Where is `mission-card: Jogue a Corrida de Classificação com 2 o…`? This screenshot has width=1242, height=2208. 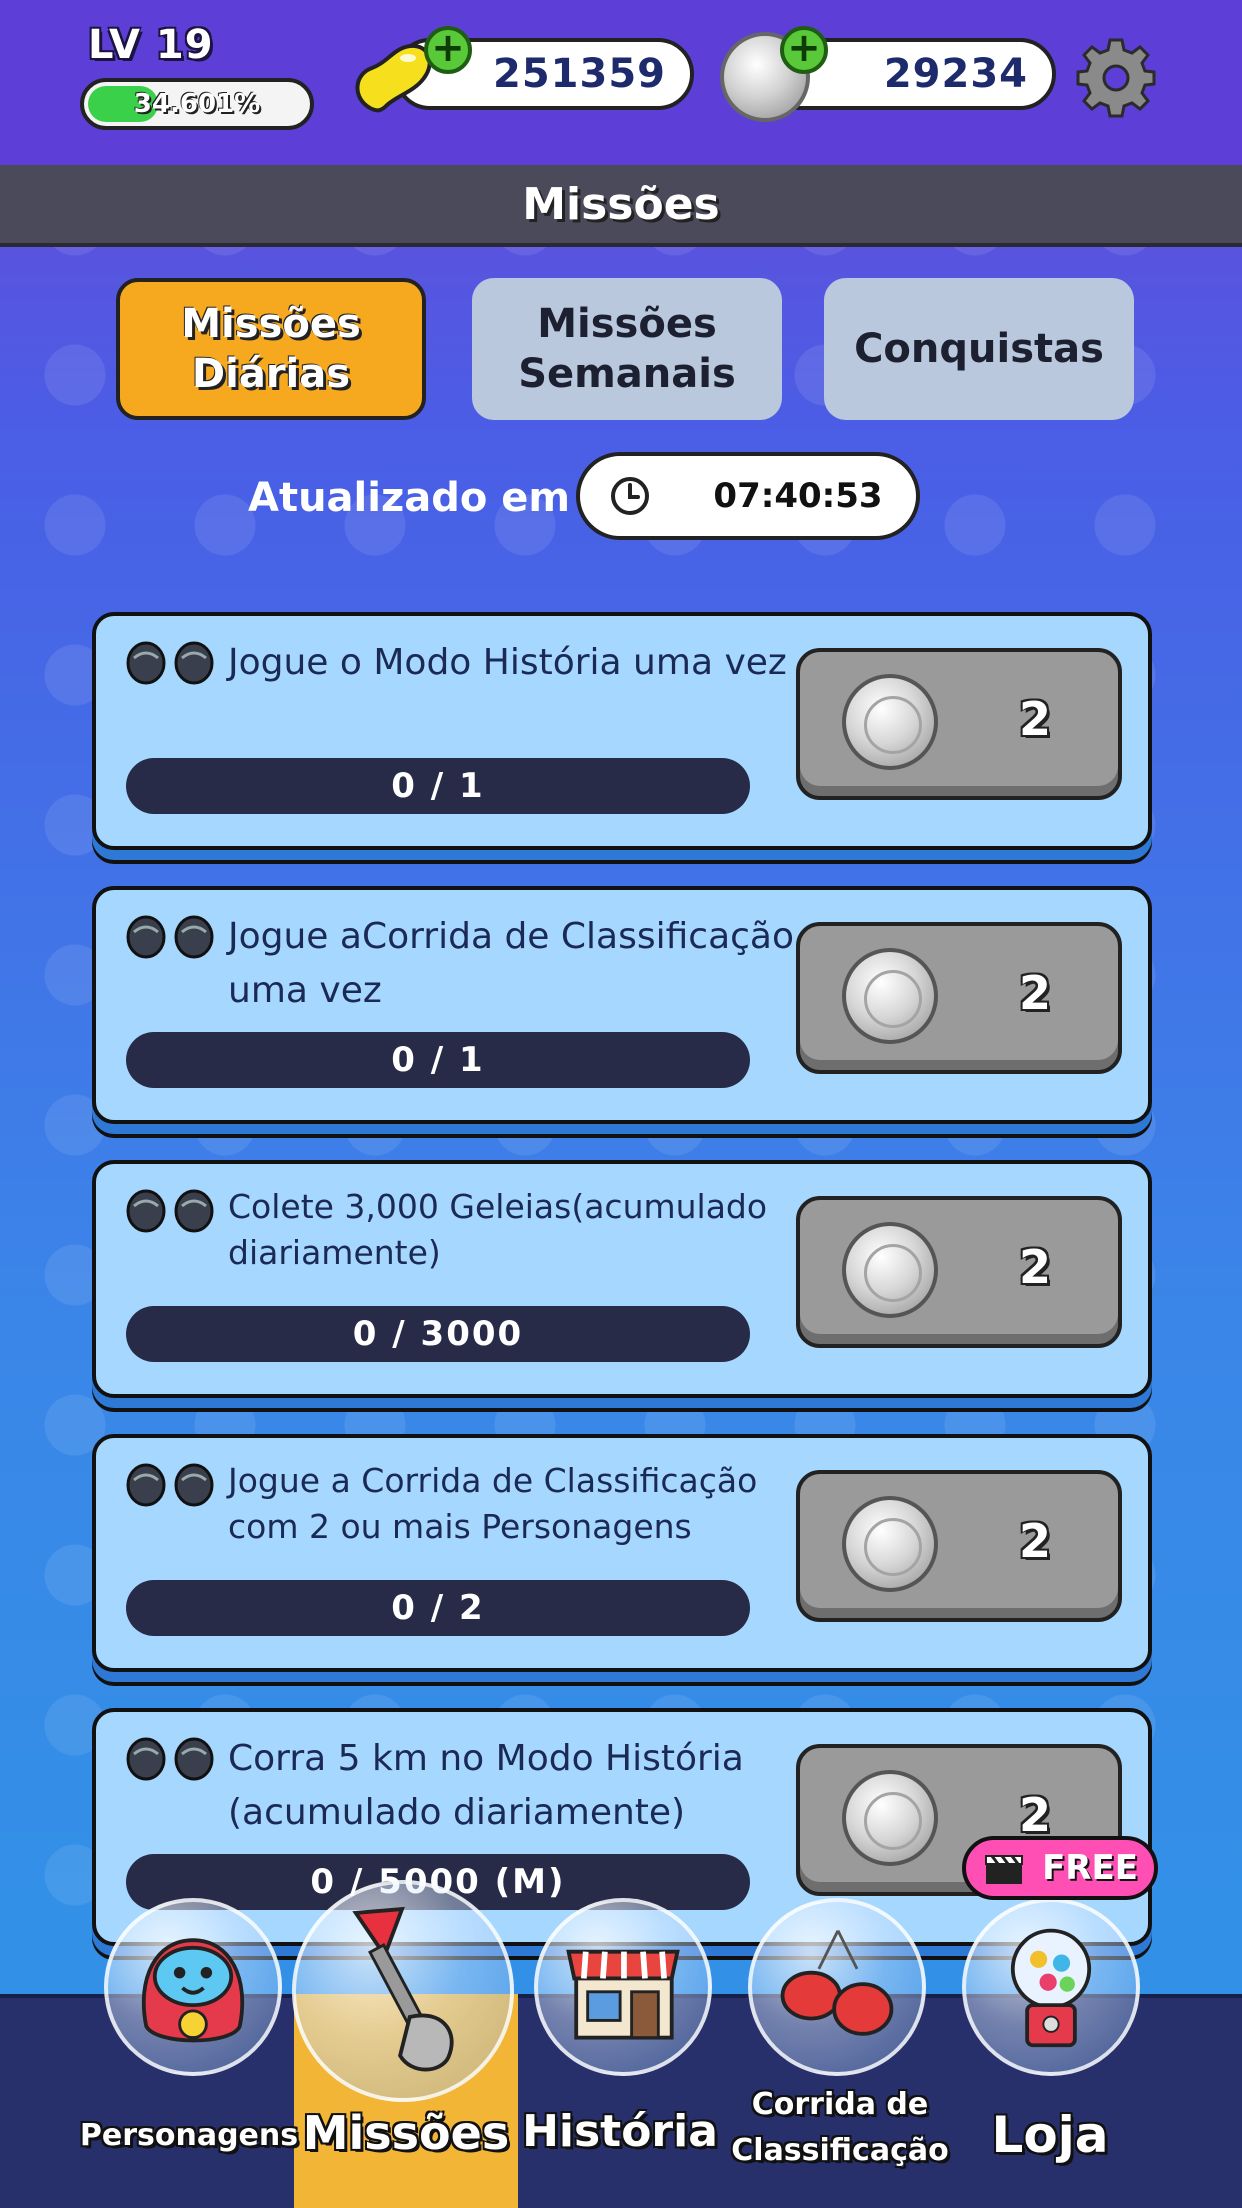
mission-card: Jogue a Corrida de Classificação com 2 o… is located at coordinates (622, 1553).